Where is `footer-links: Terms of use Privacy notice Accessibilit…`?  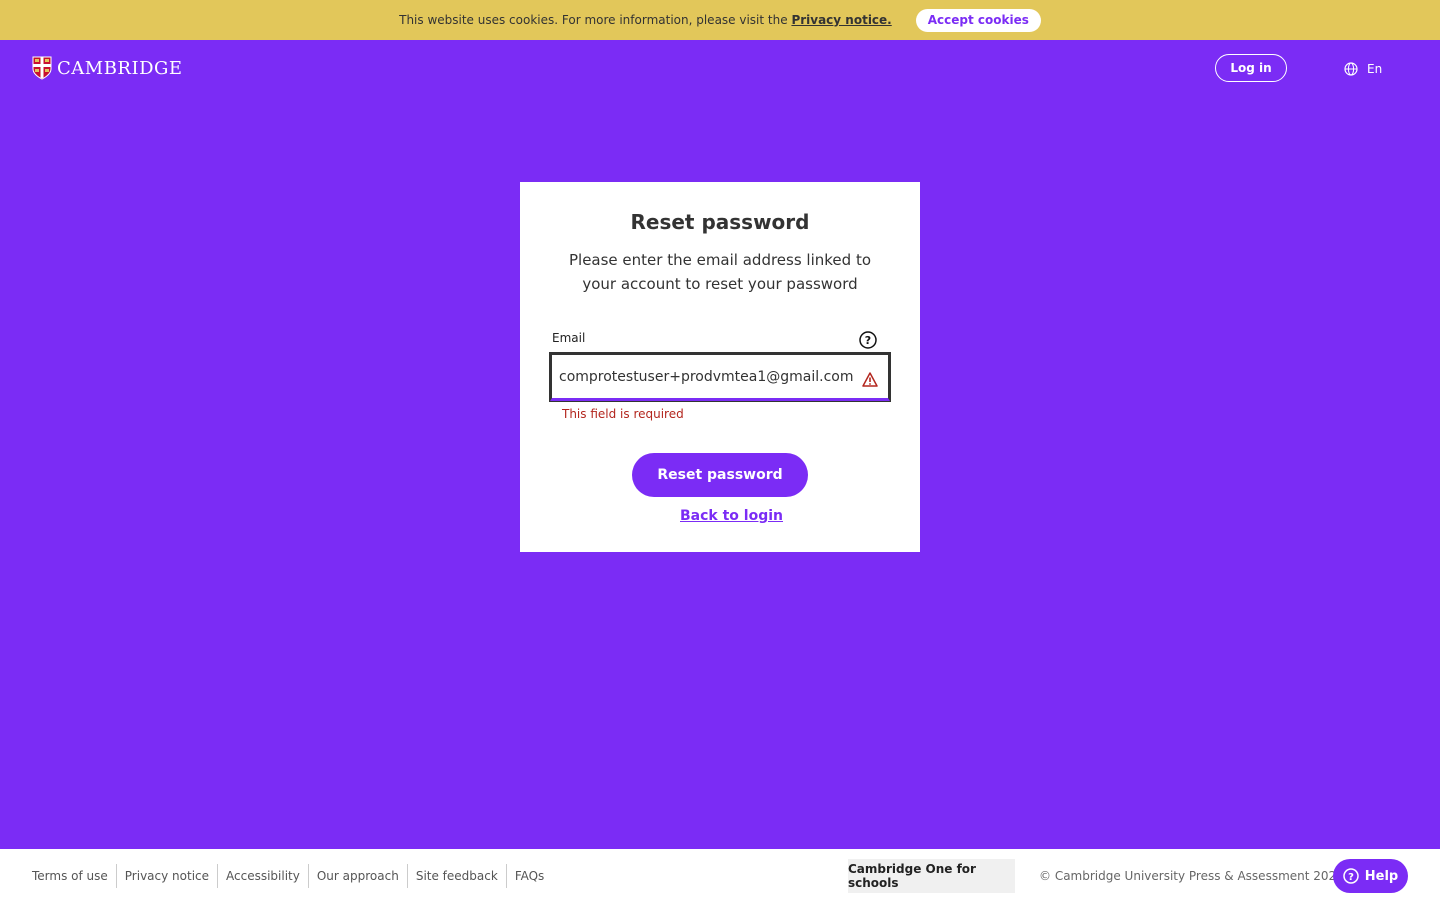
footer-links: Terms of use Privacy notice Accessibilit… is located at coordinates (292, 876).